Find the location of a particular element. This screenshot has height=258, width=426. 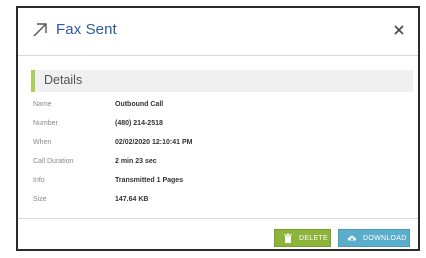

detail-label: Size is located at coordinates (40, 199).